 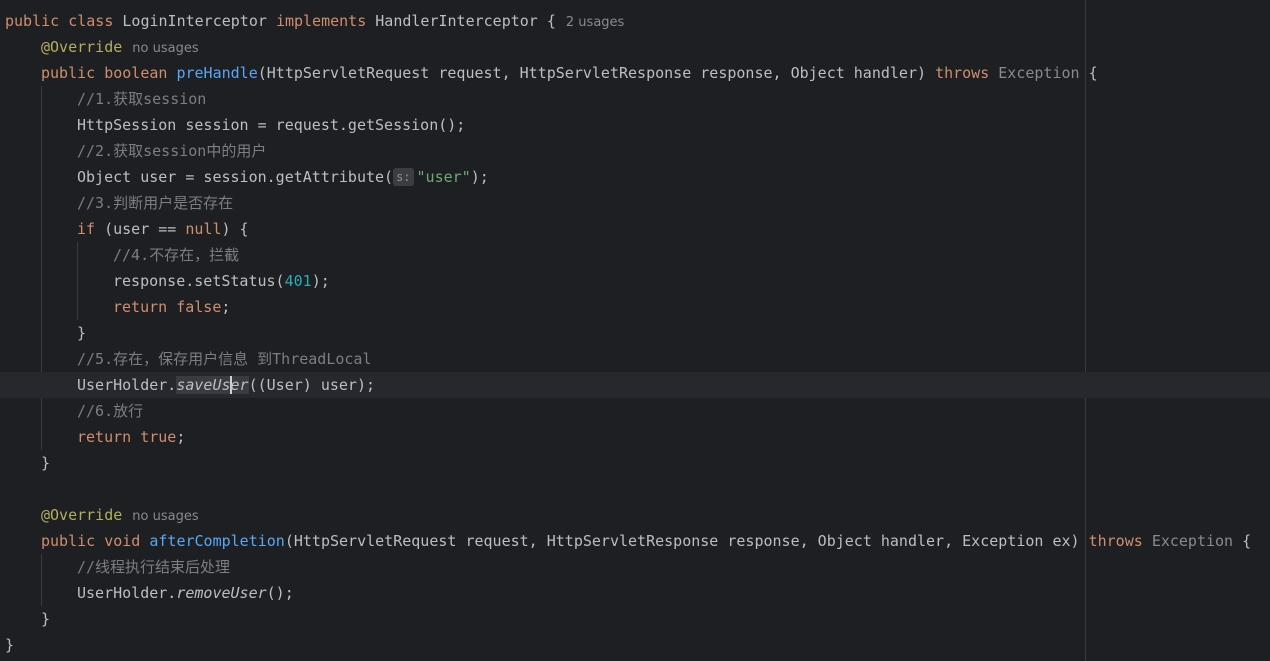 What do you see at coordinates (176, 255) in the screenshot?
I see `code-comment: //4.不存在，拦截` at bounding box center [176, 255].